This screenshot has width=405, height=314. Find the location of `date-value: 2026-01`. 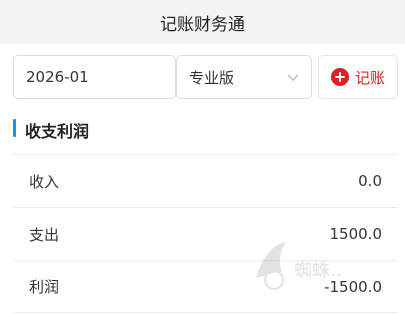

date-value: 2026-01 is located at coordinates (57, 77).